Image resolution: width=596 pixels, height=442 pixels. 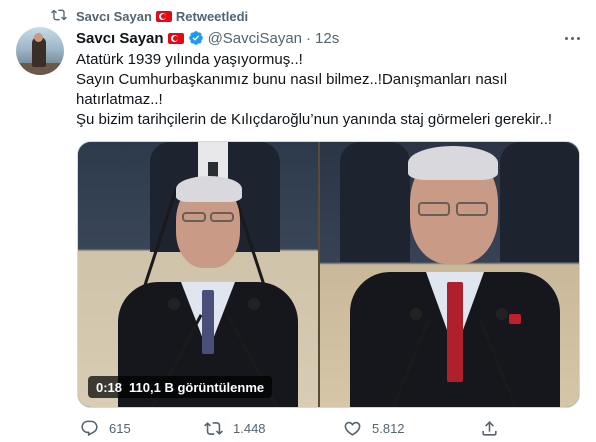 I want to click on share-button, so click(x=489, y=428).